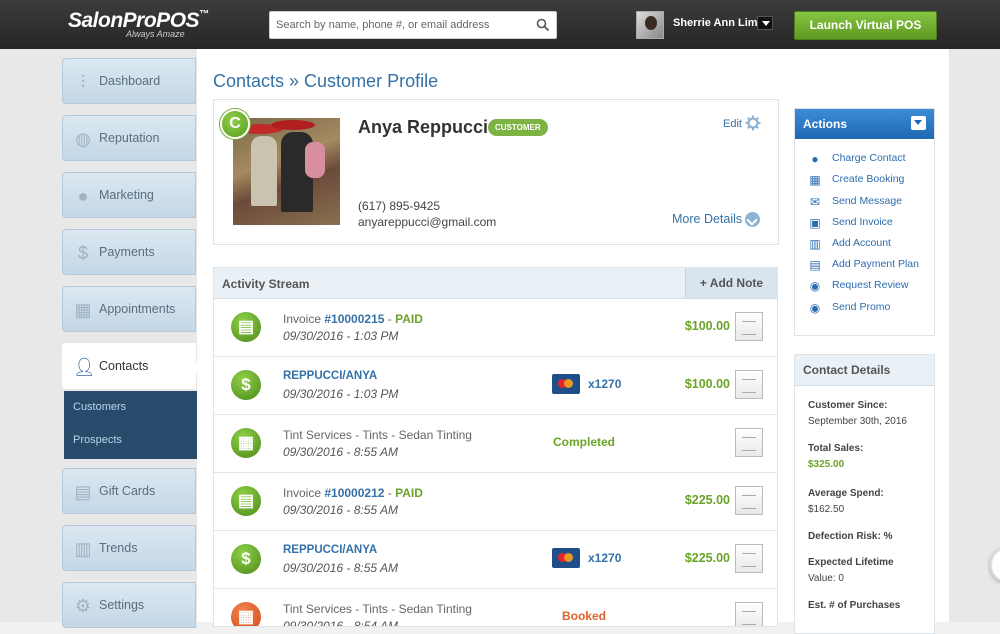  What do you see at coordinates (129, 81) in the screenshot?
I see `sidebar-item-dashboard: ⫶ Dashboard` at bounding box center [129, 81].